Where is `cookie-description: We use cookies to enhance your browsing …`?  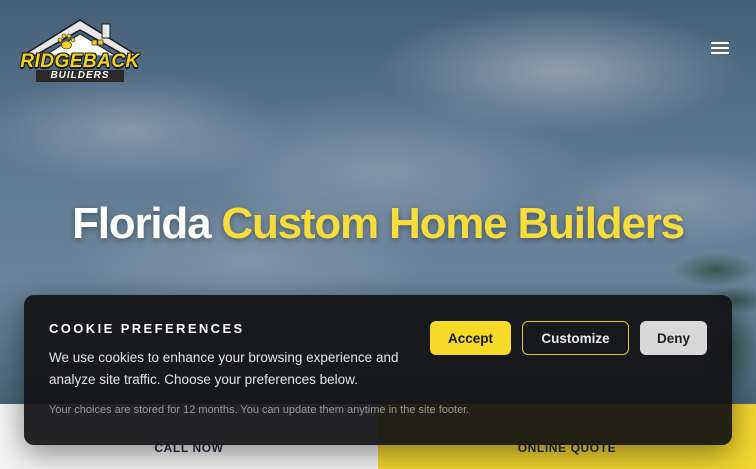 cookie-description: We use cookies to enhance your browsing … is located at coordinates (224, 368).